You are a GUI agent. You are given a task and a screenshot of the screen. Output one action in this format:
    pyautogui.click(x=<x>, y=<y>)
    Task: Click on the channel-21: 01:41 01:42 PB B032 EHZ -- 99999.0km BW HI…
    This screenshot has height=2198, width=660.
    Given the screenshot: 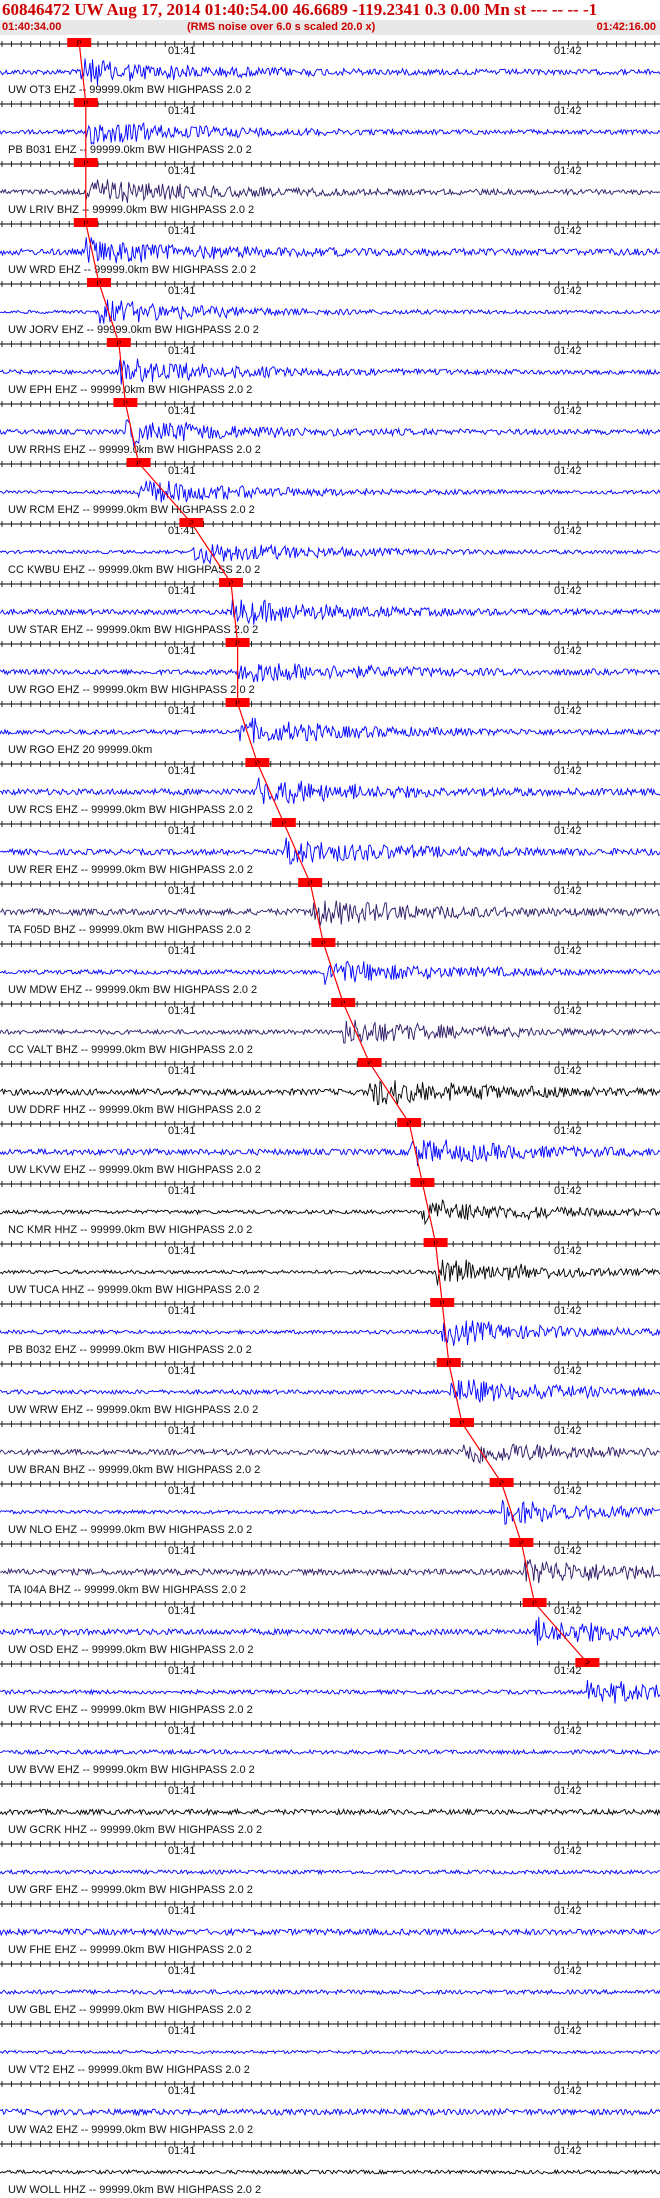 What is the action you would take?
    pyautogui.click(x=330, y=1327)
    